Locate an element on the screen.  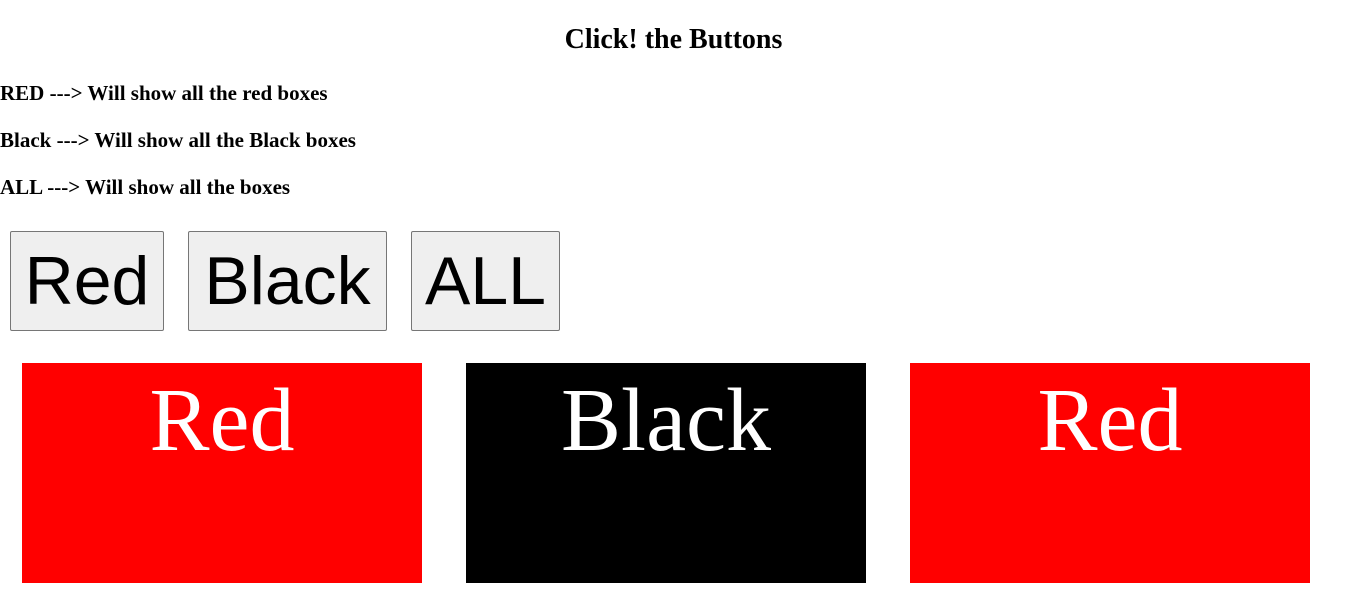
black-filter-button: Black is located at coordinates (287, 281).